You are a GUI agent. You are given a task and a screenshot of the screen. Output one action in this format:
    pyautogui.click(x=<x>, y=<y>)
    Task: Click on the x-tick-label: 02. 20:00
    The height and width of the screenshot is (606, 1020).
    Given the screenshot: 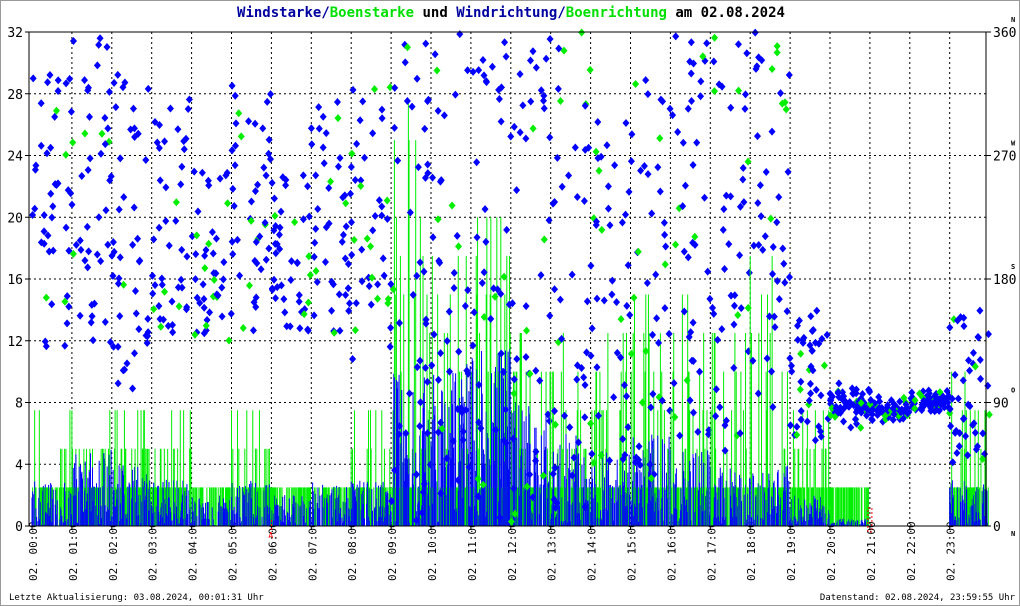 What is the action you would take?
    pyautogui.click(x=831, y=551)
    